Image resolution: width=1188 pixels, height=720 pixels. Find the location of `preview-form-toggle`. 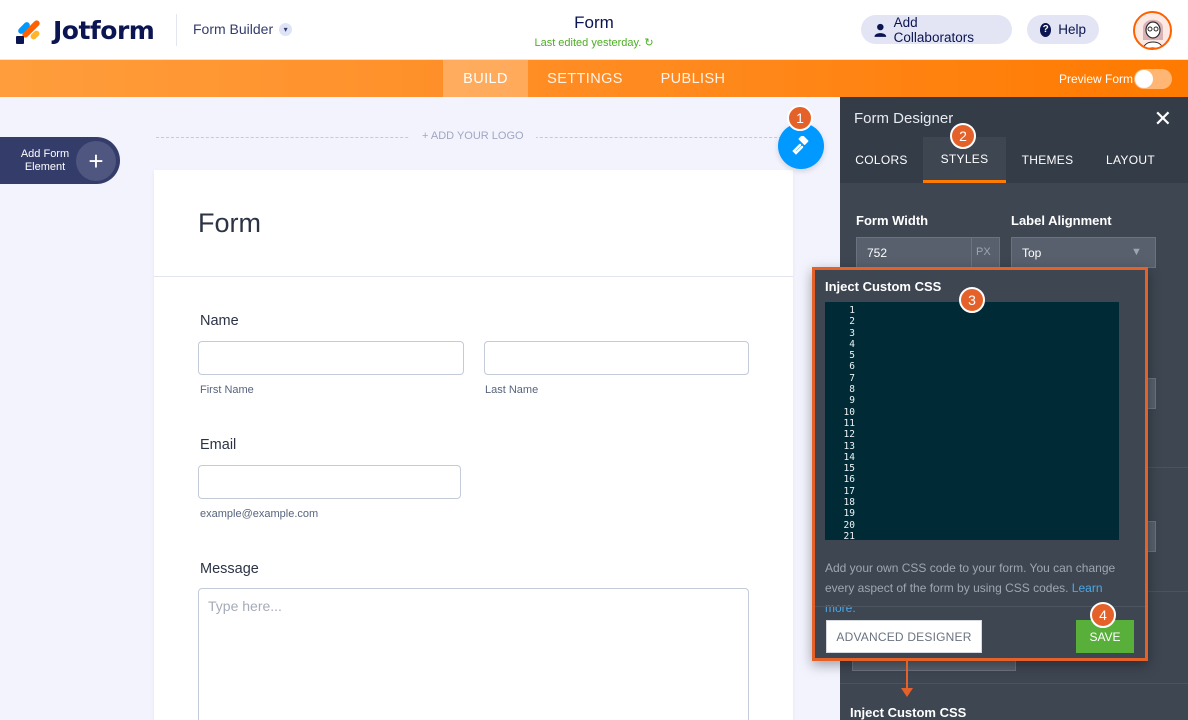

preview-form-toggle is located at coordinates (1153, 79).